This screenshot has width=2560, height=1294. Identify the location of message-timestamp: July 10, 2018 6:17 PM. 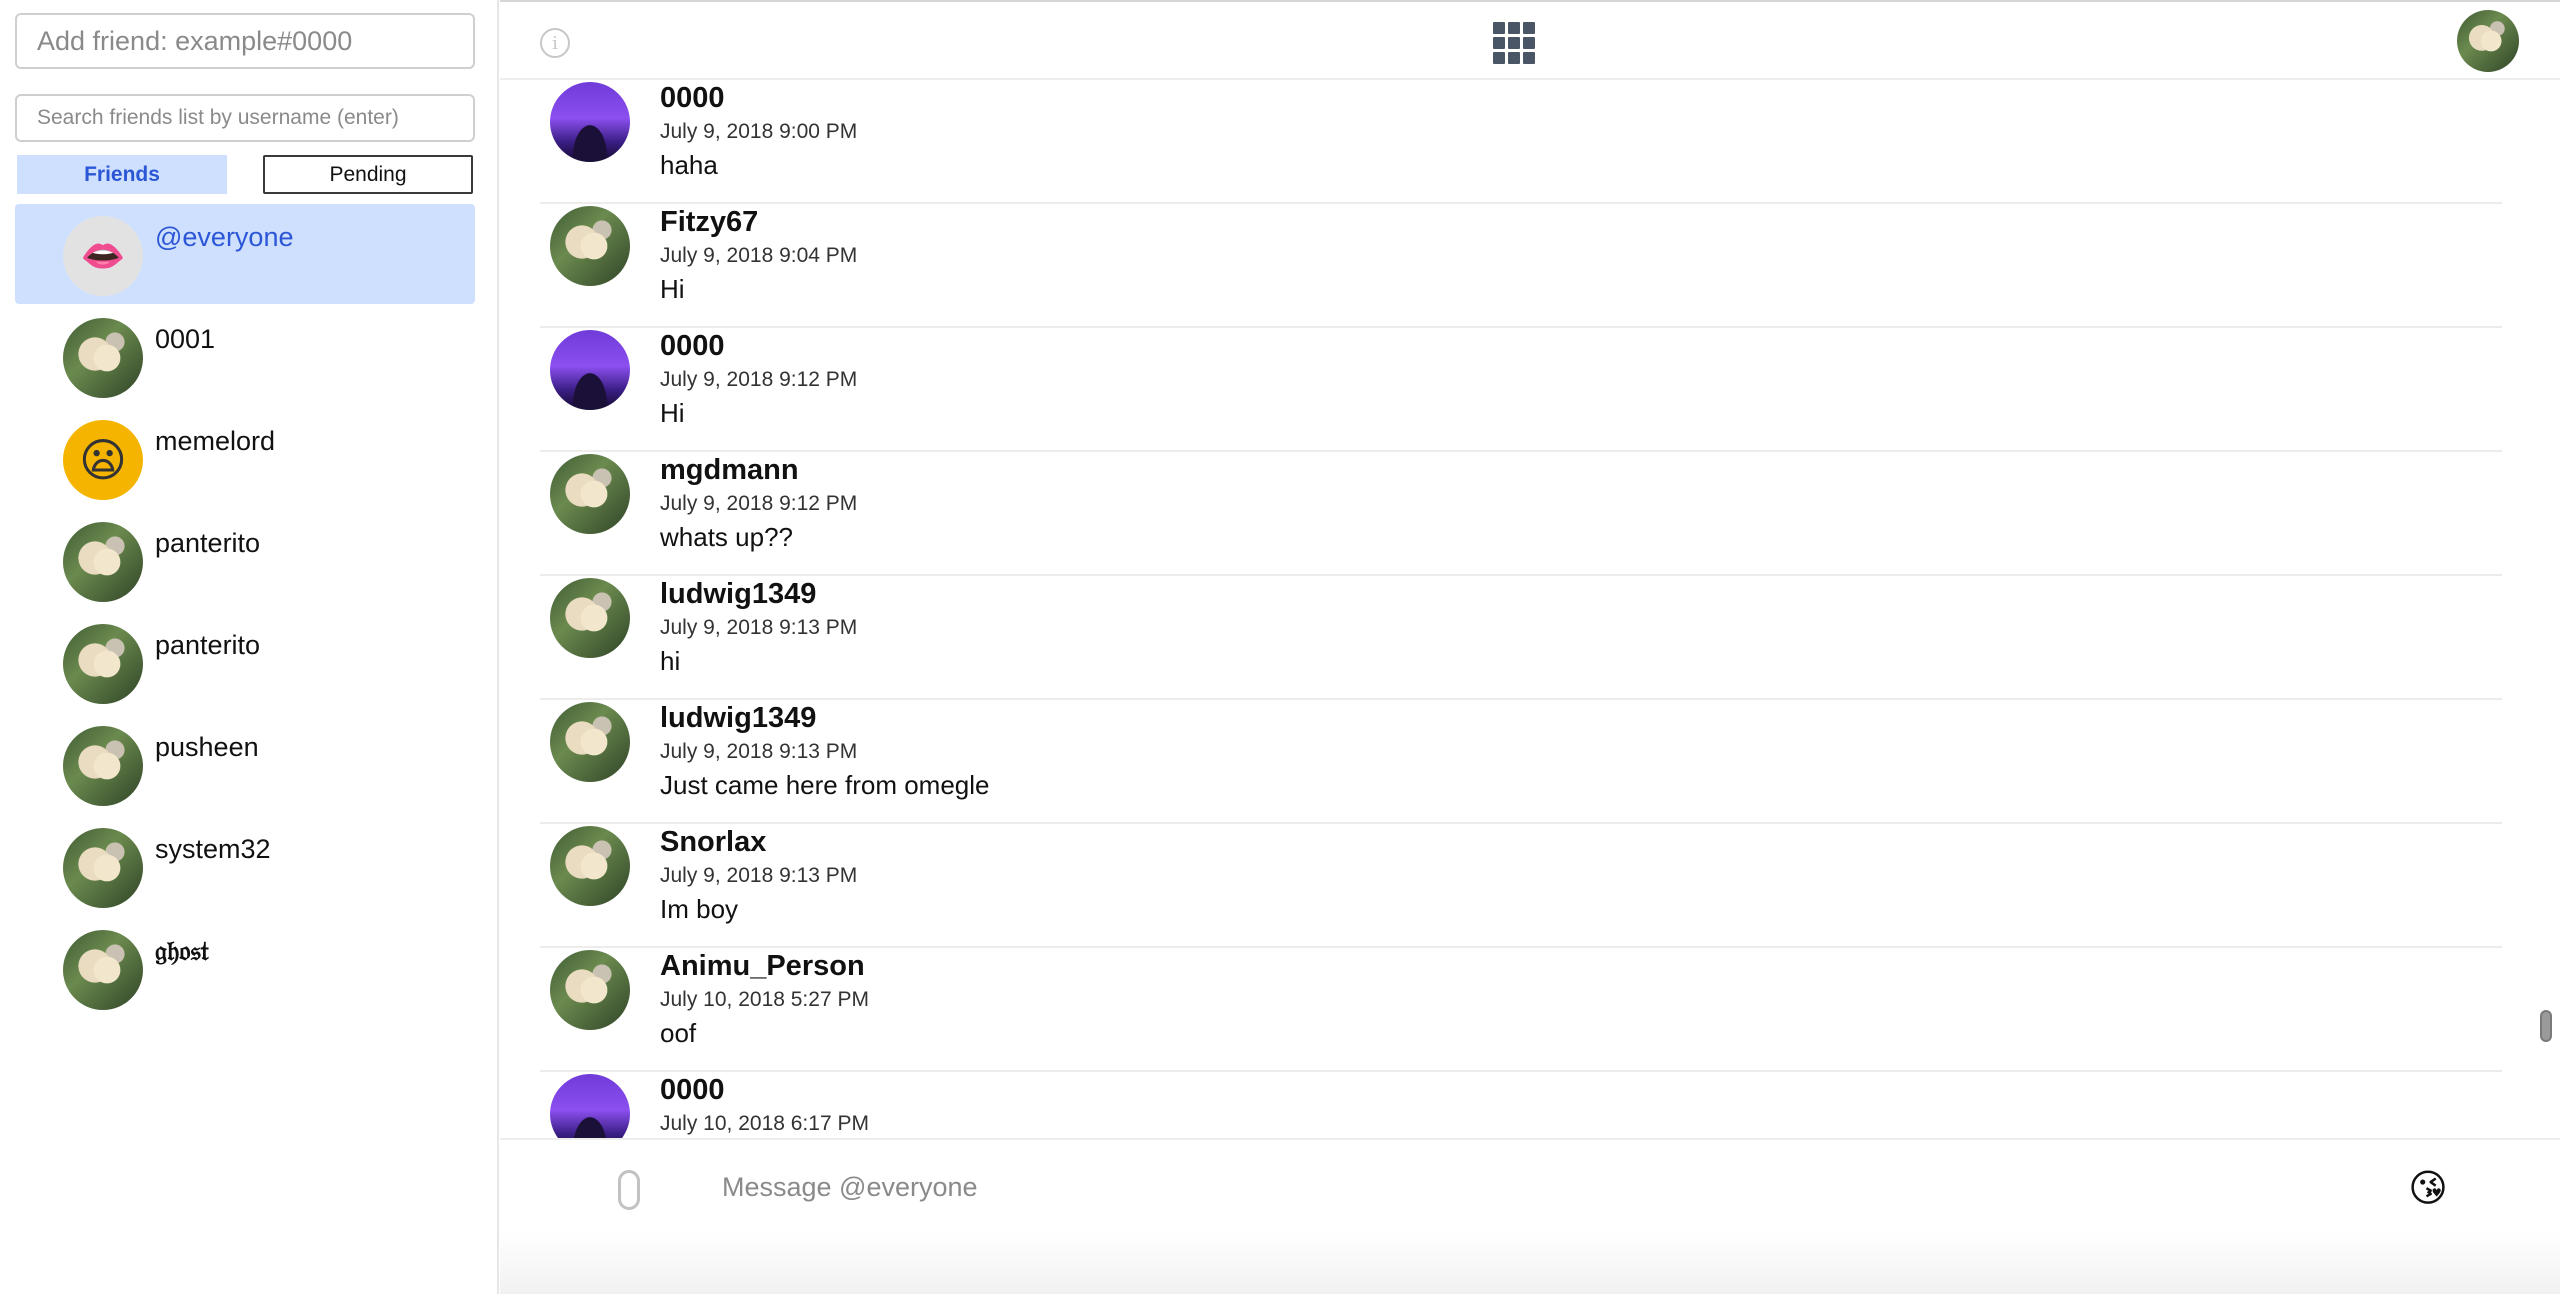
(764, 1123).